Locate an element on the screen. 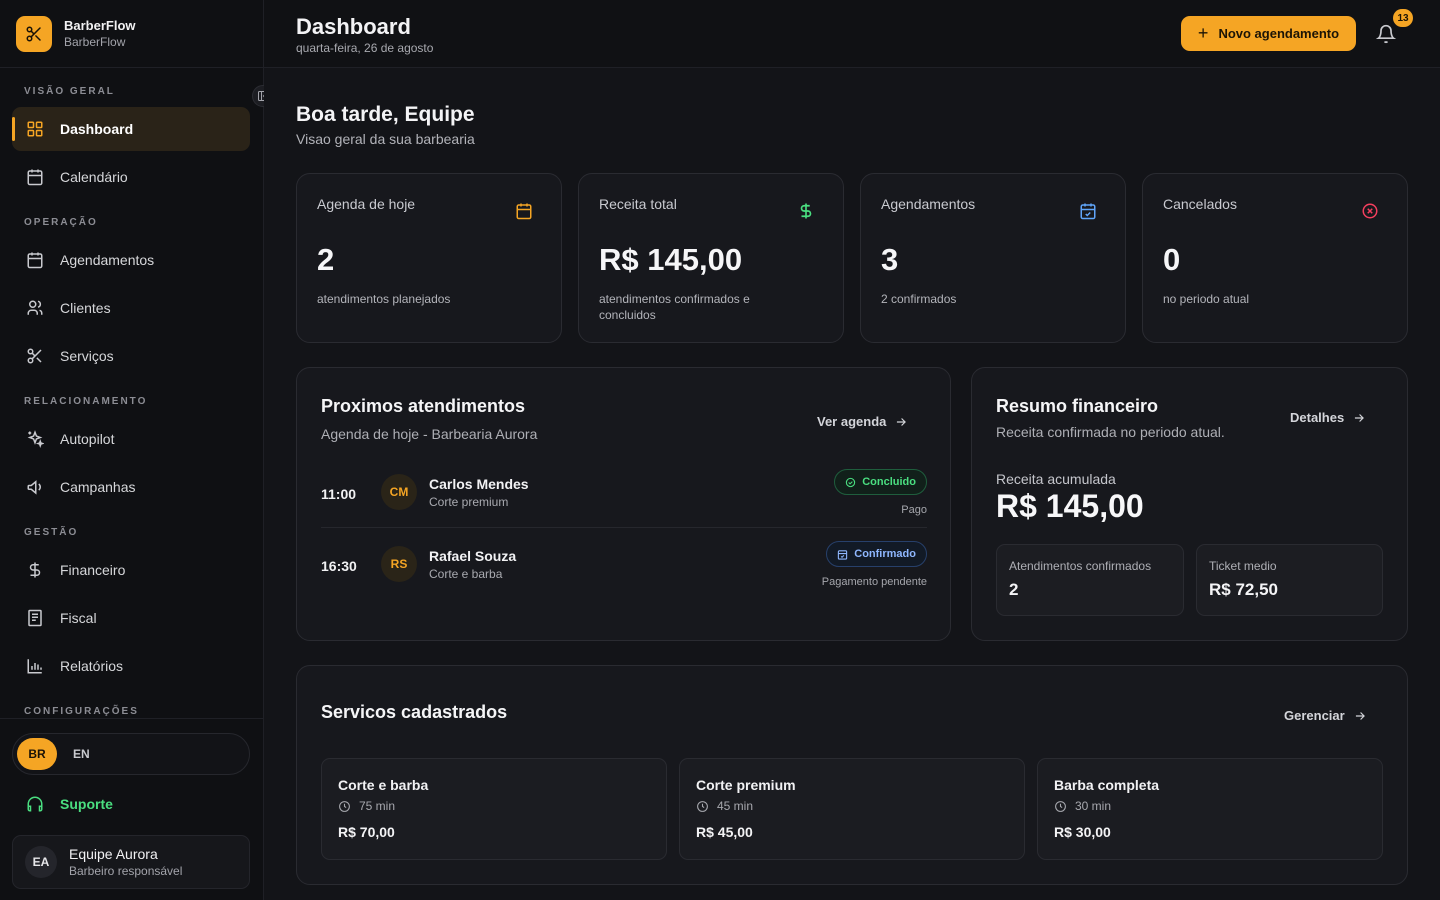  receipt-icon is located at coordinates (35, 618).